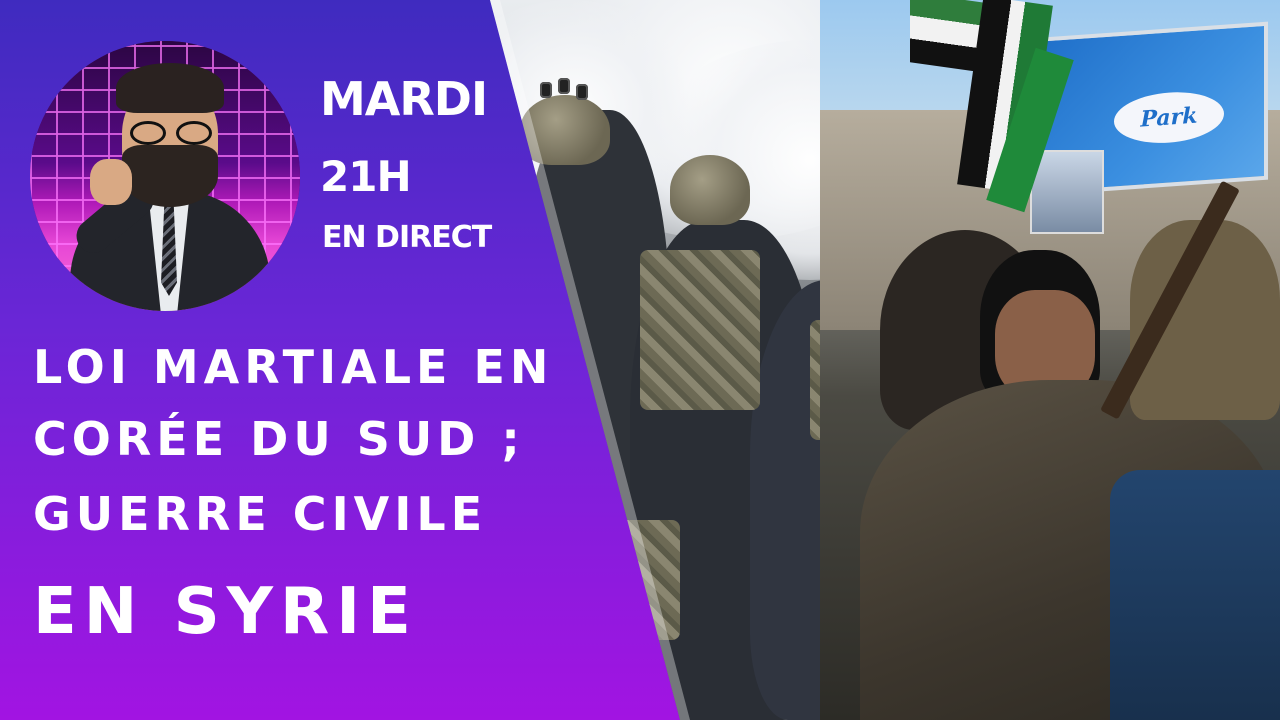 This screenshot has height=720, width=1280. What do you see at coordinates (366, 176) in the screenshot?
I see `time-label: 21H` at bounding box center [366, 176].